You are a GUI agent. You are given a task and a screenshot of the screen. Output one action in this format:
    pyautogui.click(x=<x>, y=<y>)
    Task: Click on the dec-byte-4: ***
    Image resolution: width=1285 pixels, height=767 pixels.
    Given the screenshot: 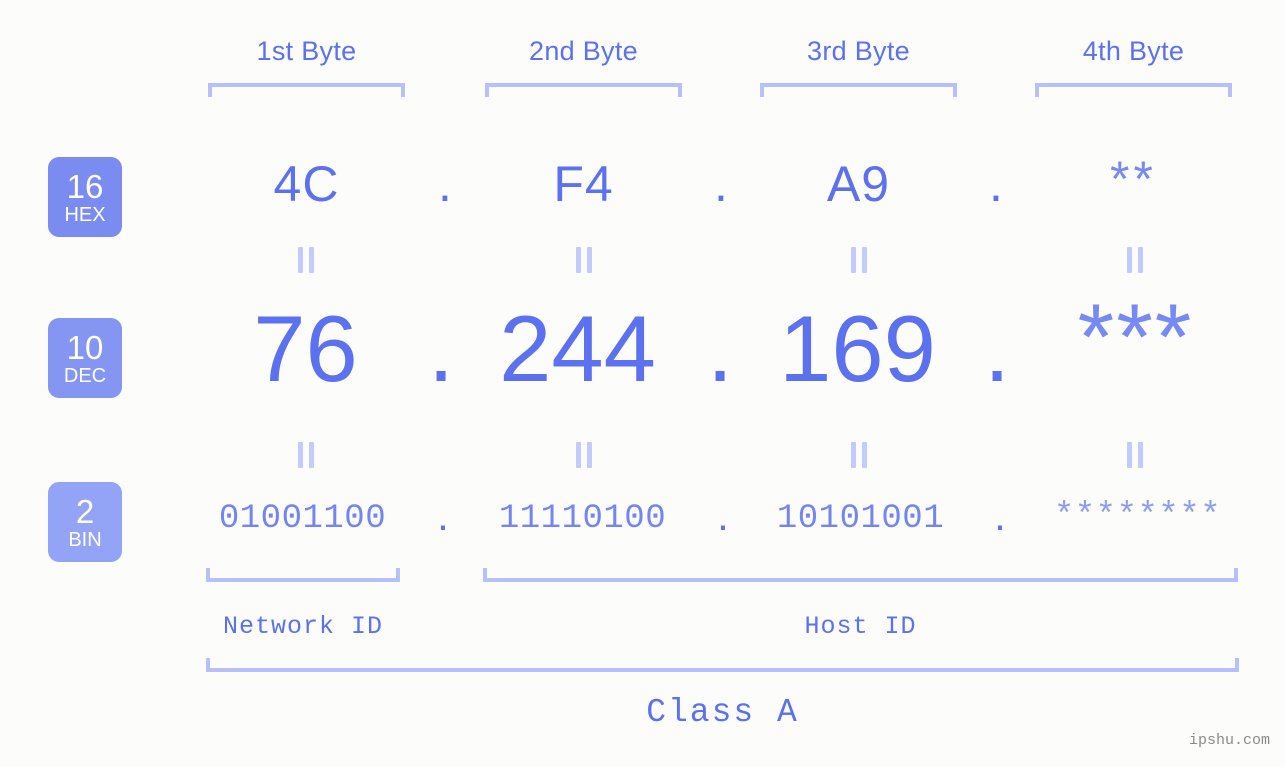 What is the action you would take?
    pyautogui.click(x=1135, y=336)
    